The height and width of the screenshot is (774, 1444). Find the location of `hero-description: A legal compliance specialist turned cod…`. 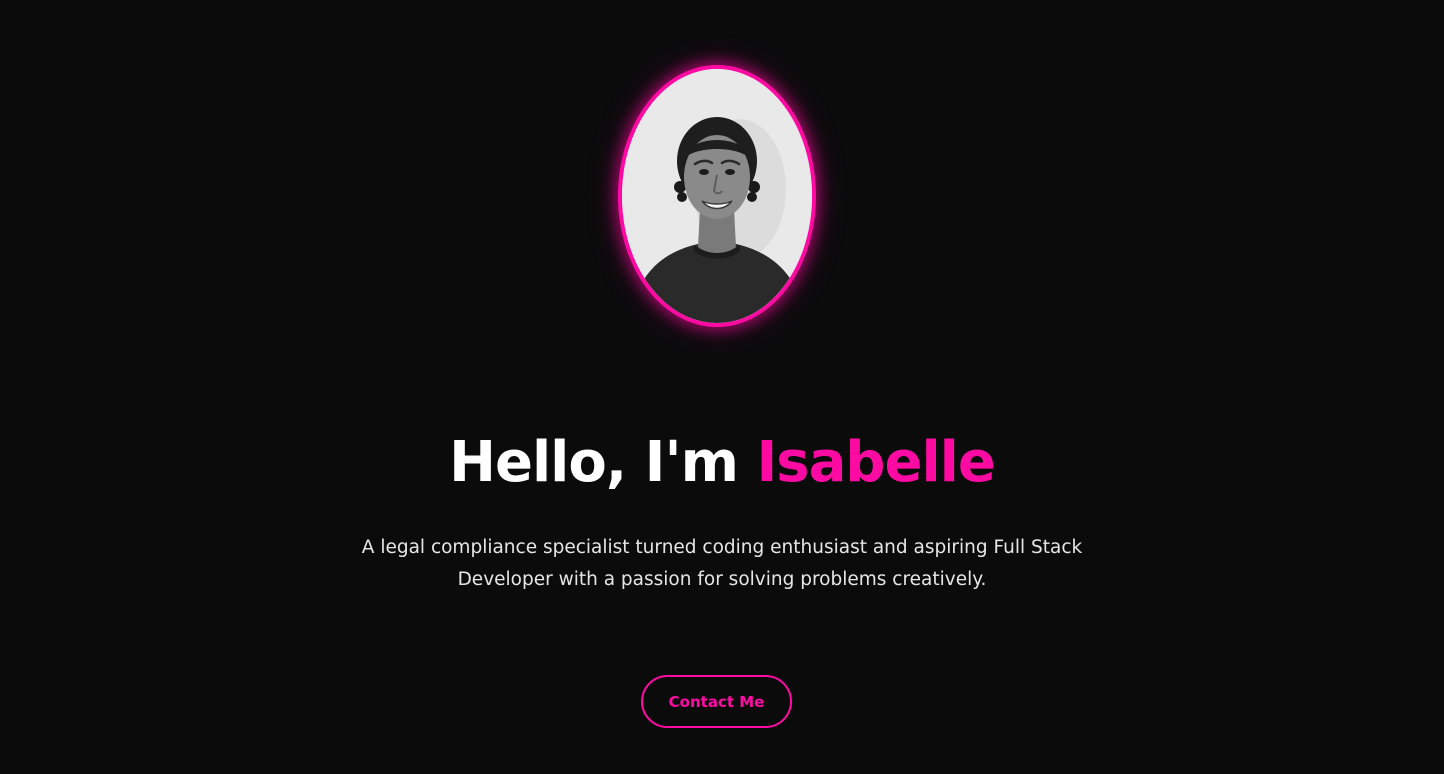

hero-description: A legal compliance specialist turned cod… is located at coordinates (722, 563).